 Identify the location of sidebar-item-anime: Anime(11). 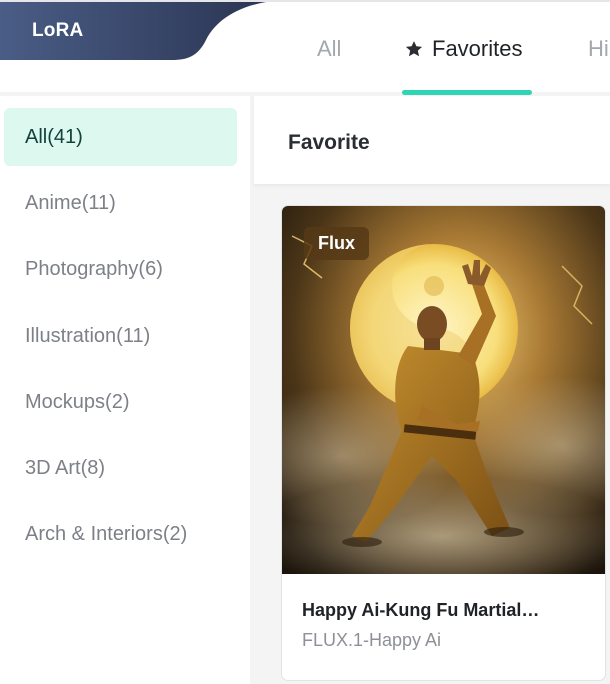
(120, 203).